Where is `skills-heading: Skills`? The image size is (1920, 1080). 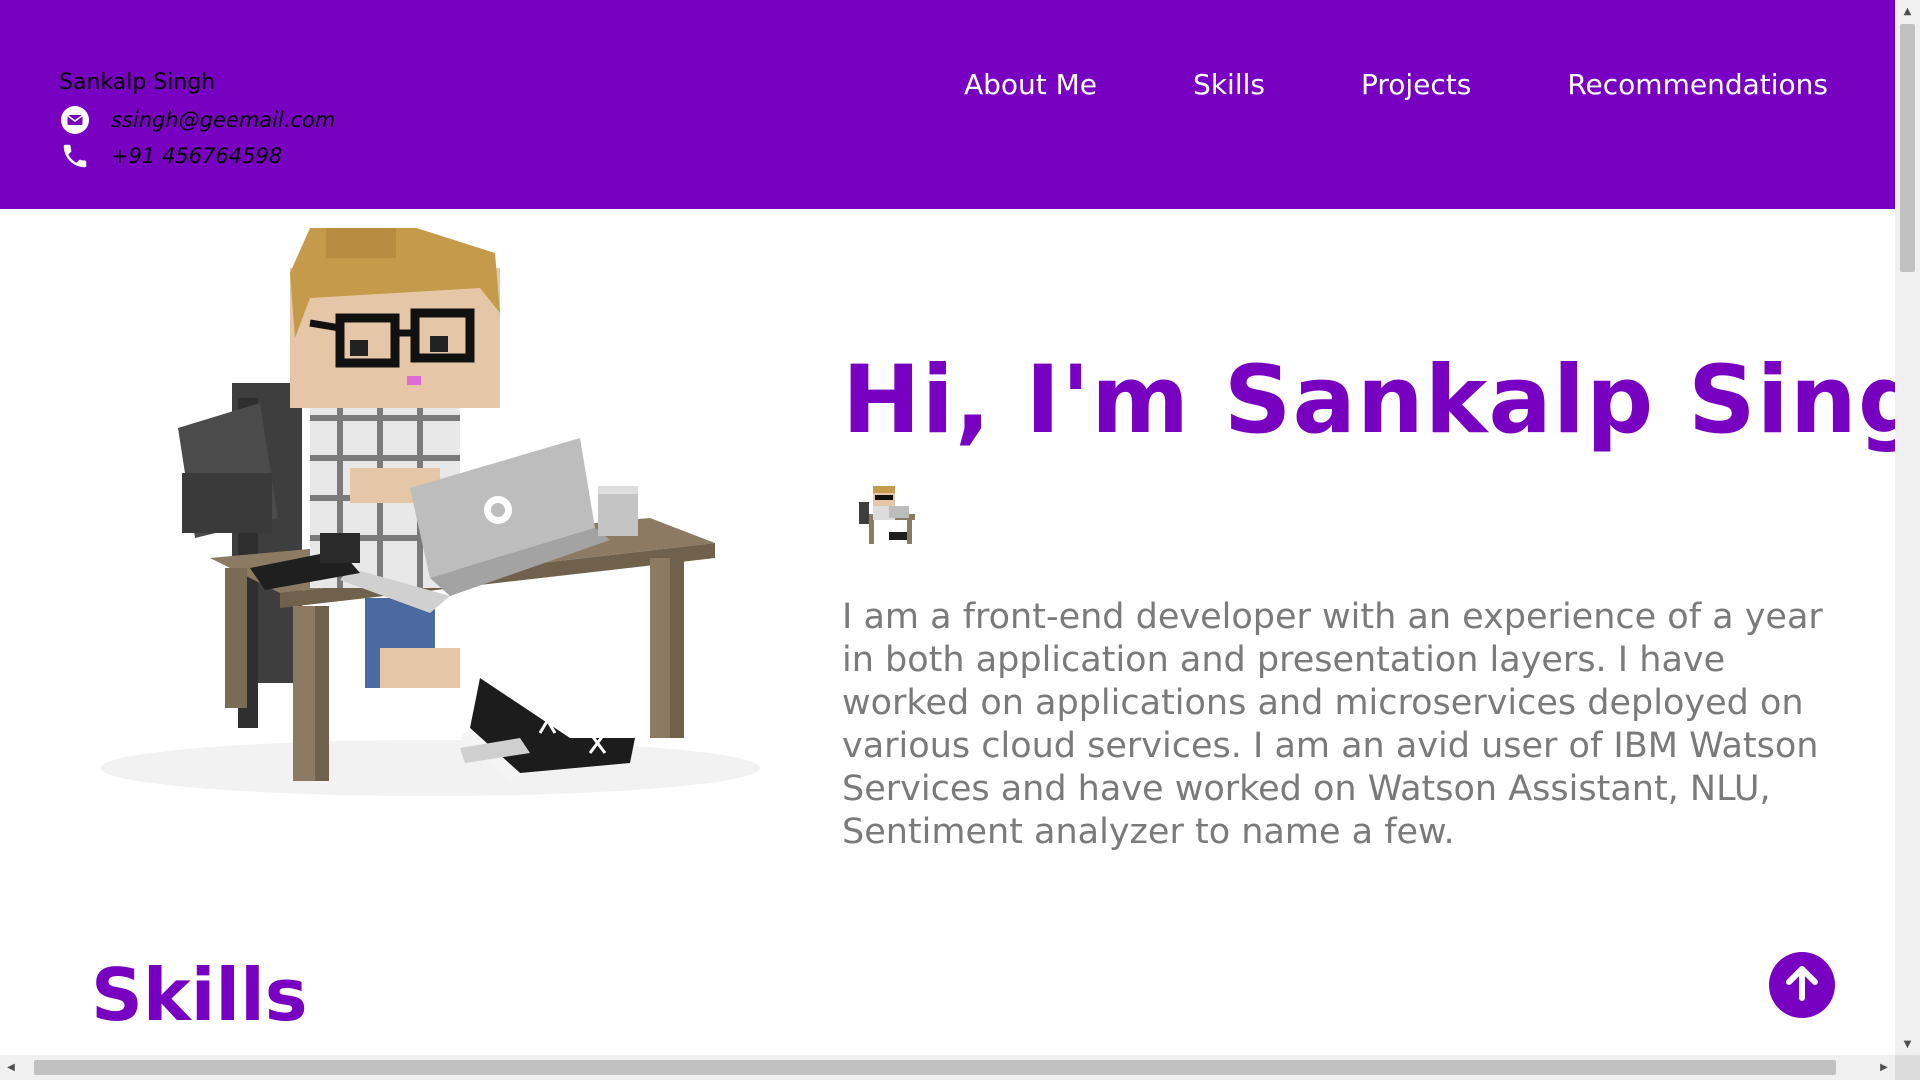 skills-heading: Skills is located at coordinates (199, 995).